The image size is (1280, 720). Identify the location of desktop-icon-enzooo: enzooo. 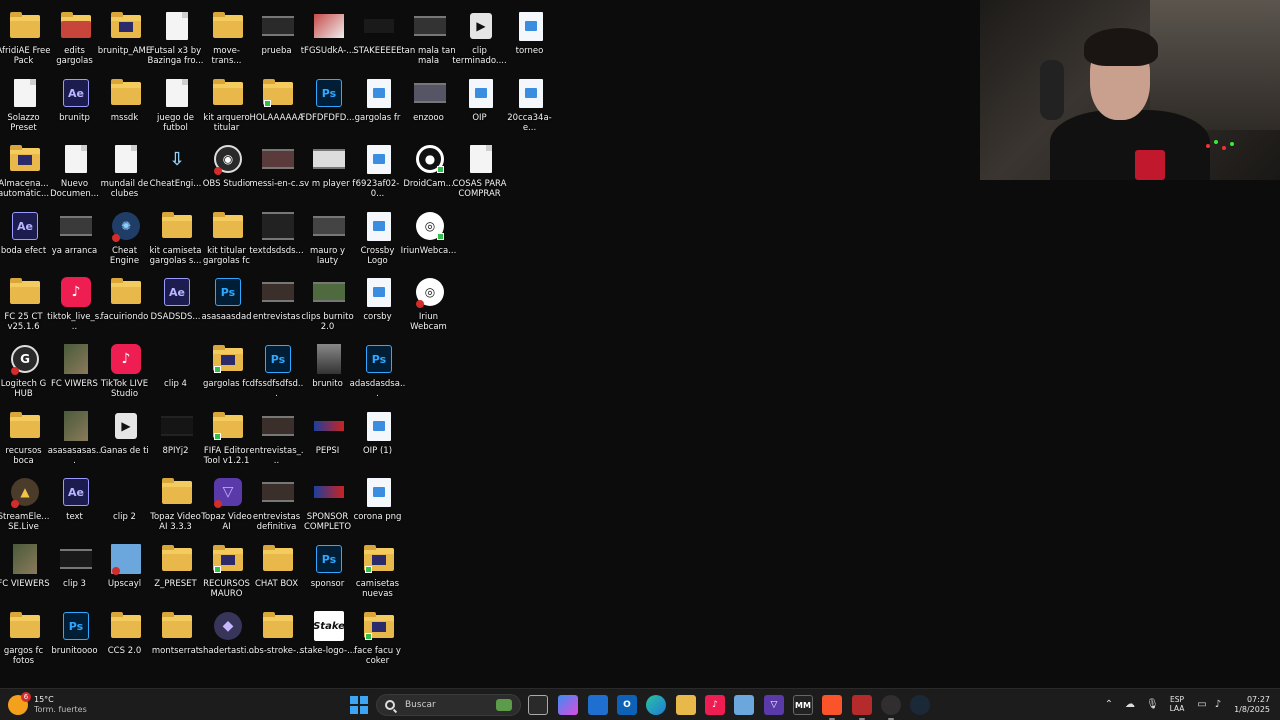
(430, 104).